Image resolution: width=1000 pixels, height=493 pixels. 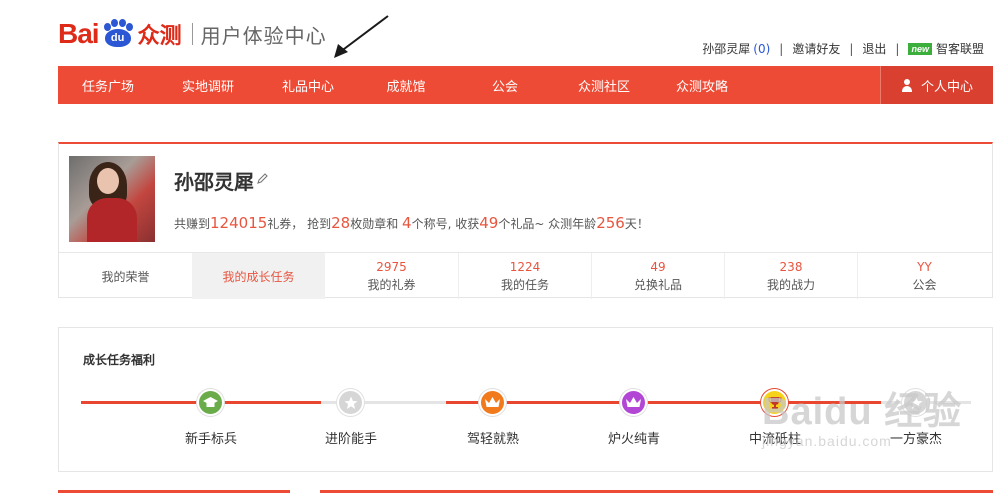 What do you see at coordinates (262, 178) in the screenshot?
I see `edit-pencil-icon` at bounding box center [262, 178].